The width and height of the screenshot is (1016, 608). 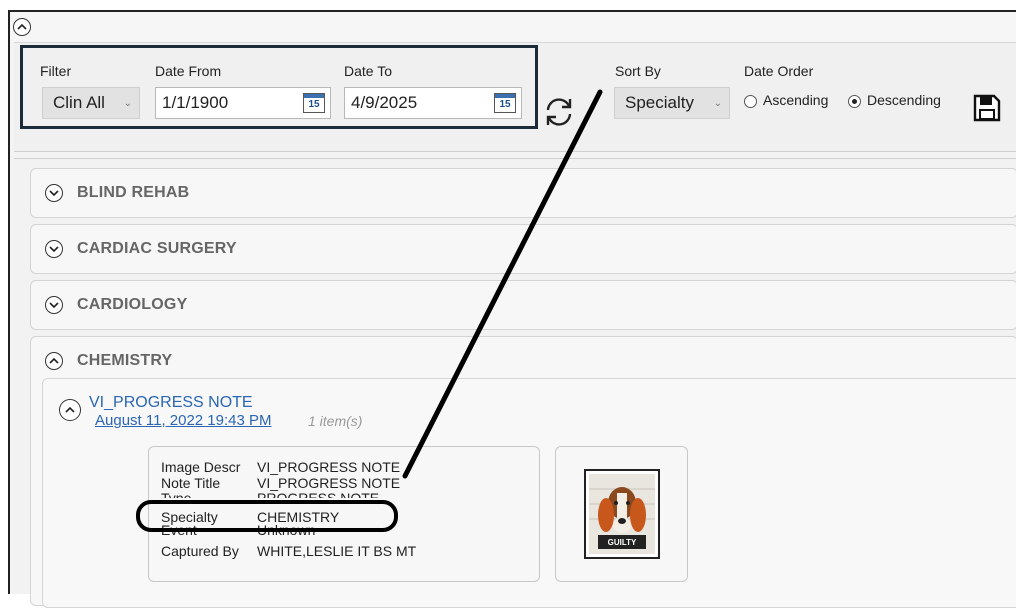 I want to click on group-cardiac-surgery: CARDIAC SURGERY, so click(x=523, y=249).